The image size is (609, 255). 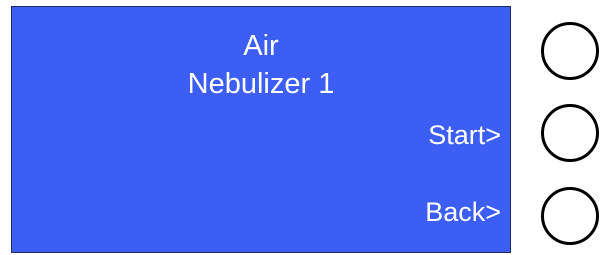 What do you see at coordinates (464, 135) in the screenshot?
I see `start-softkey-label: Start>` at bounding box center [464, 135].